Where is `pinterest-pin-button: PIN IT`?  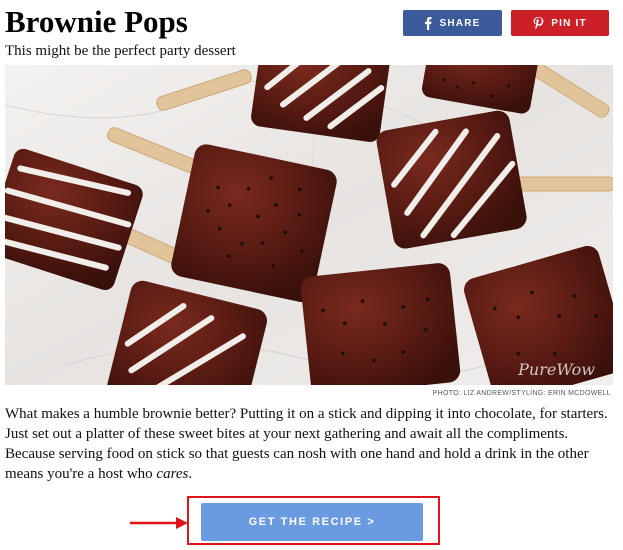
pinterest-pin-button: PIN IT is located at coordinates (560, 23).